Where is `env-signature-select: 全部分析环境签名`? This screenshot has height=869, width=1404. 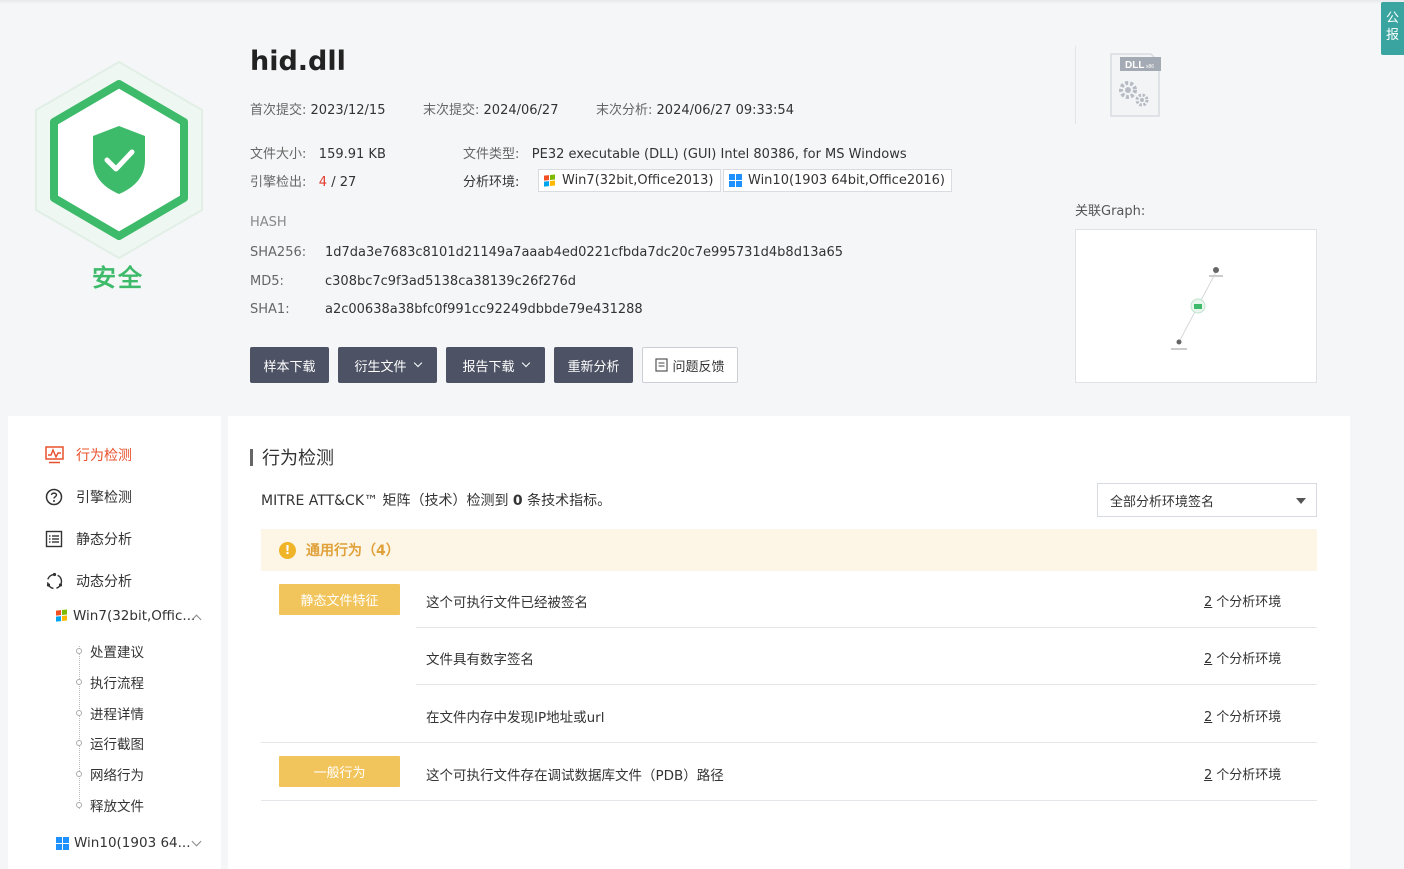
env-signature-select: 全部分析环境签名 is located at coordinates (1207, 500).